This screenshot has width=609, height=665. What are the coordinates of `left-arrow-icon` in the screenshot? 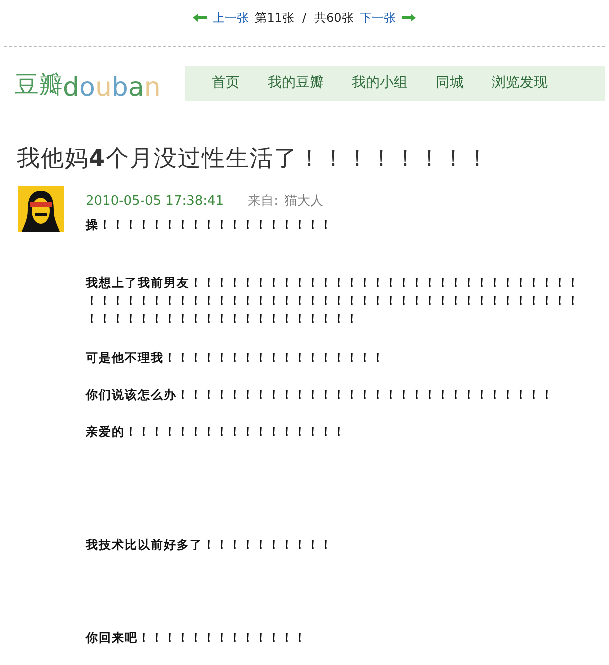 It's located at (200, 18).